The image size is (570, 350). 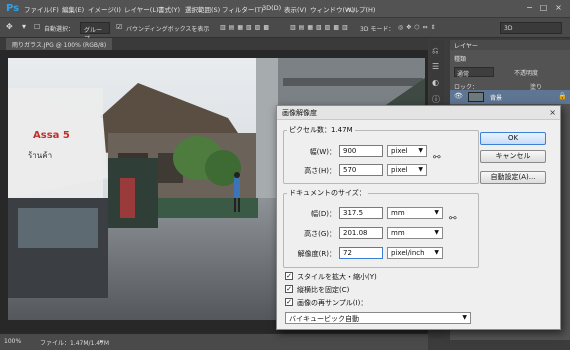 I want to click on doc-height-label: 高さ(G)：, so click(x=320, y=234).